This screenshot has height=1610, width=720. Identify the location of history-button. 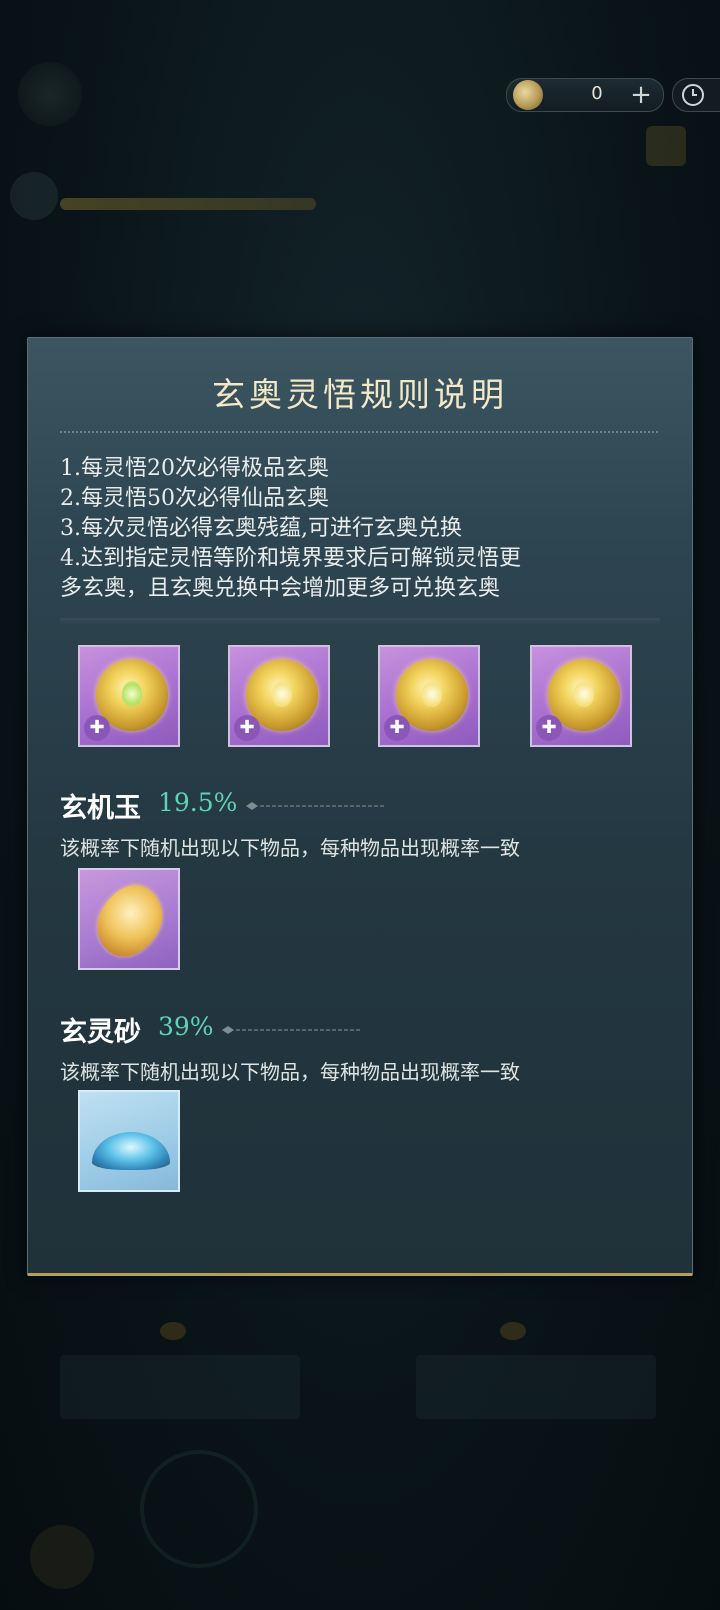
(696, 95).